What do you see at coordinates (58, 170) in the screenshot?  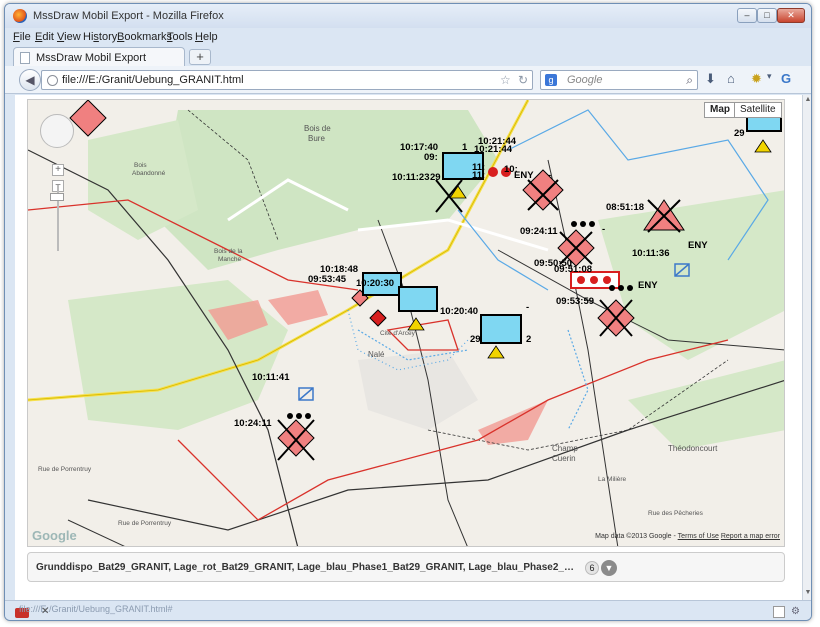 I see `zoom-in-button: +` at bounding box center [58, 170].